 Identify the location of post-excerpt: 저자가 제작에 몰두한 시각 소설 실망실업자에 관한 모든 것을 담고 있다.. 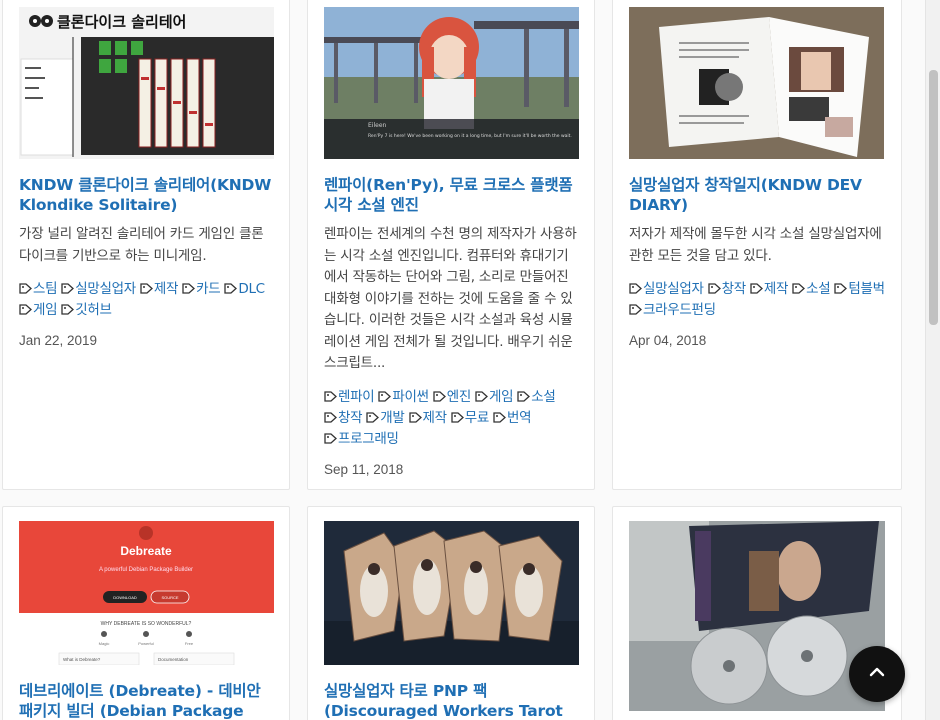
(755, 245).